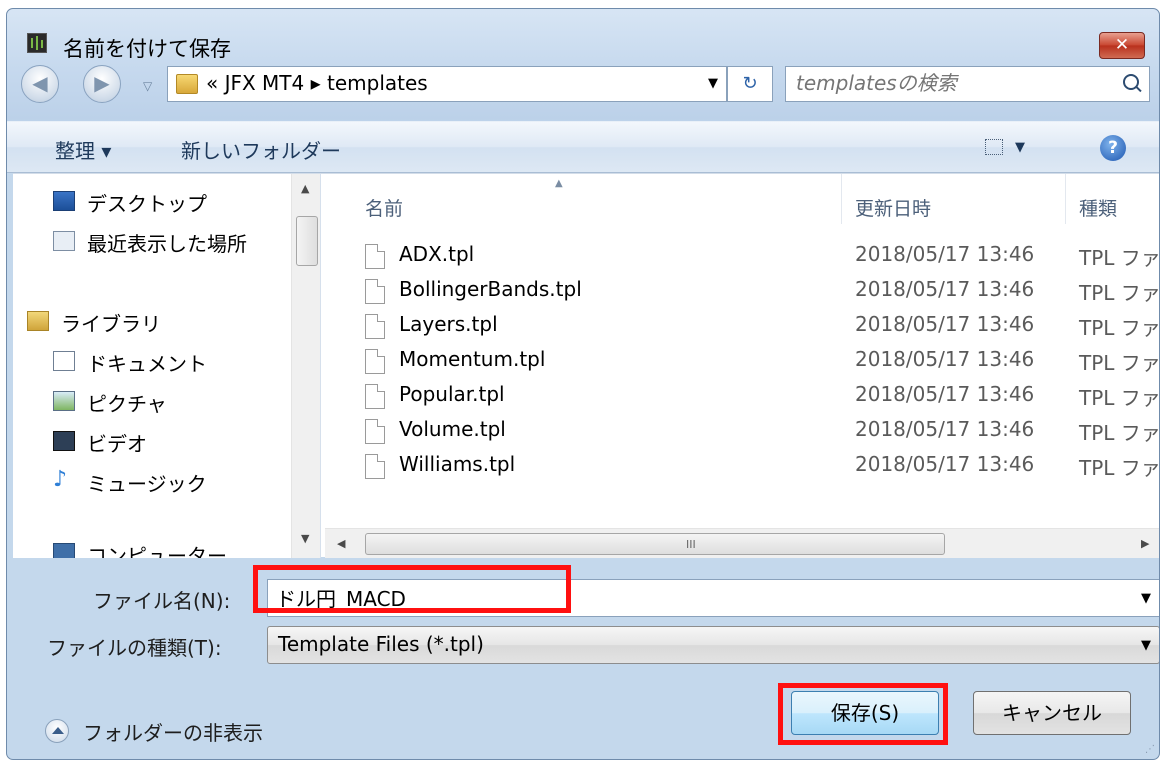  What do you see at coordinates (447, 84) in the screenshot?
I see `address-bar: « JFX MT4 ▸ templates ▼` at bounding box center [447, 84].